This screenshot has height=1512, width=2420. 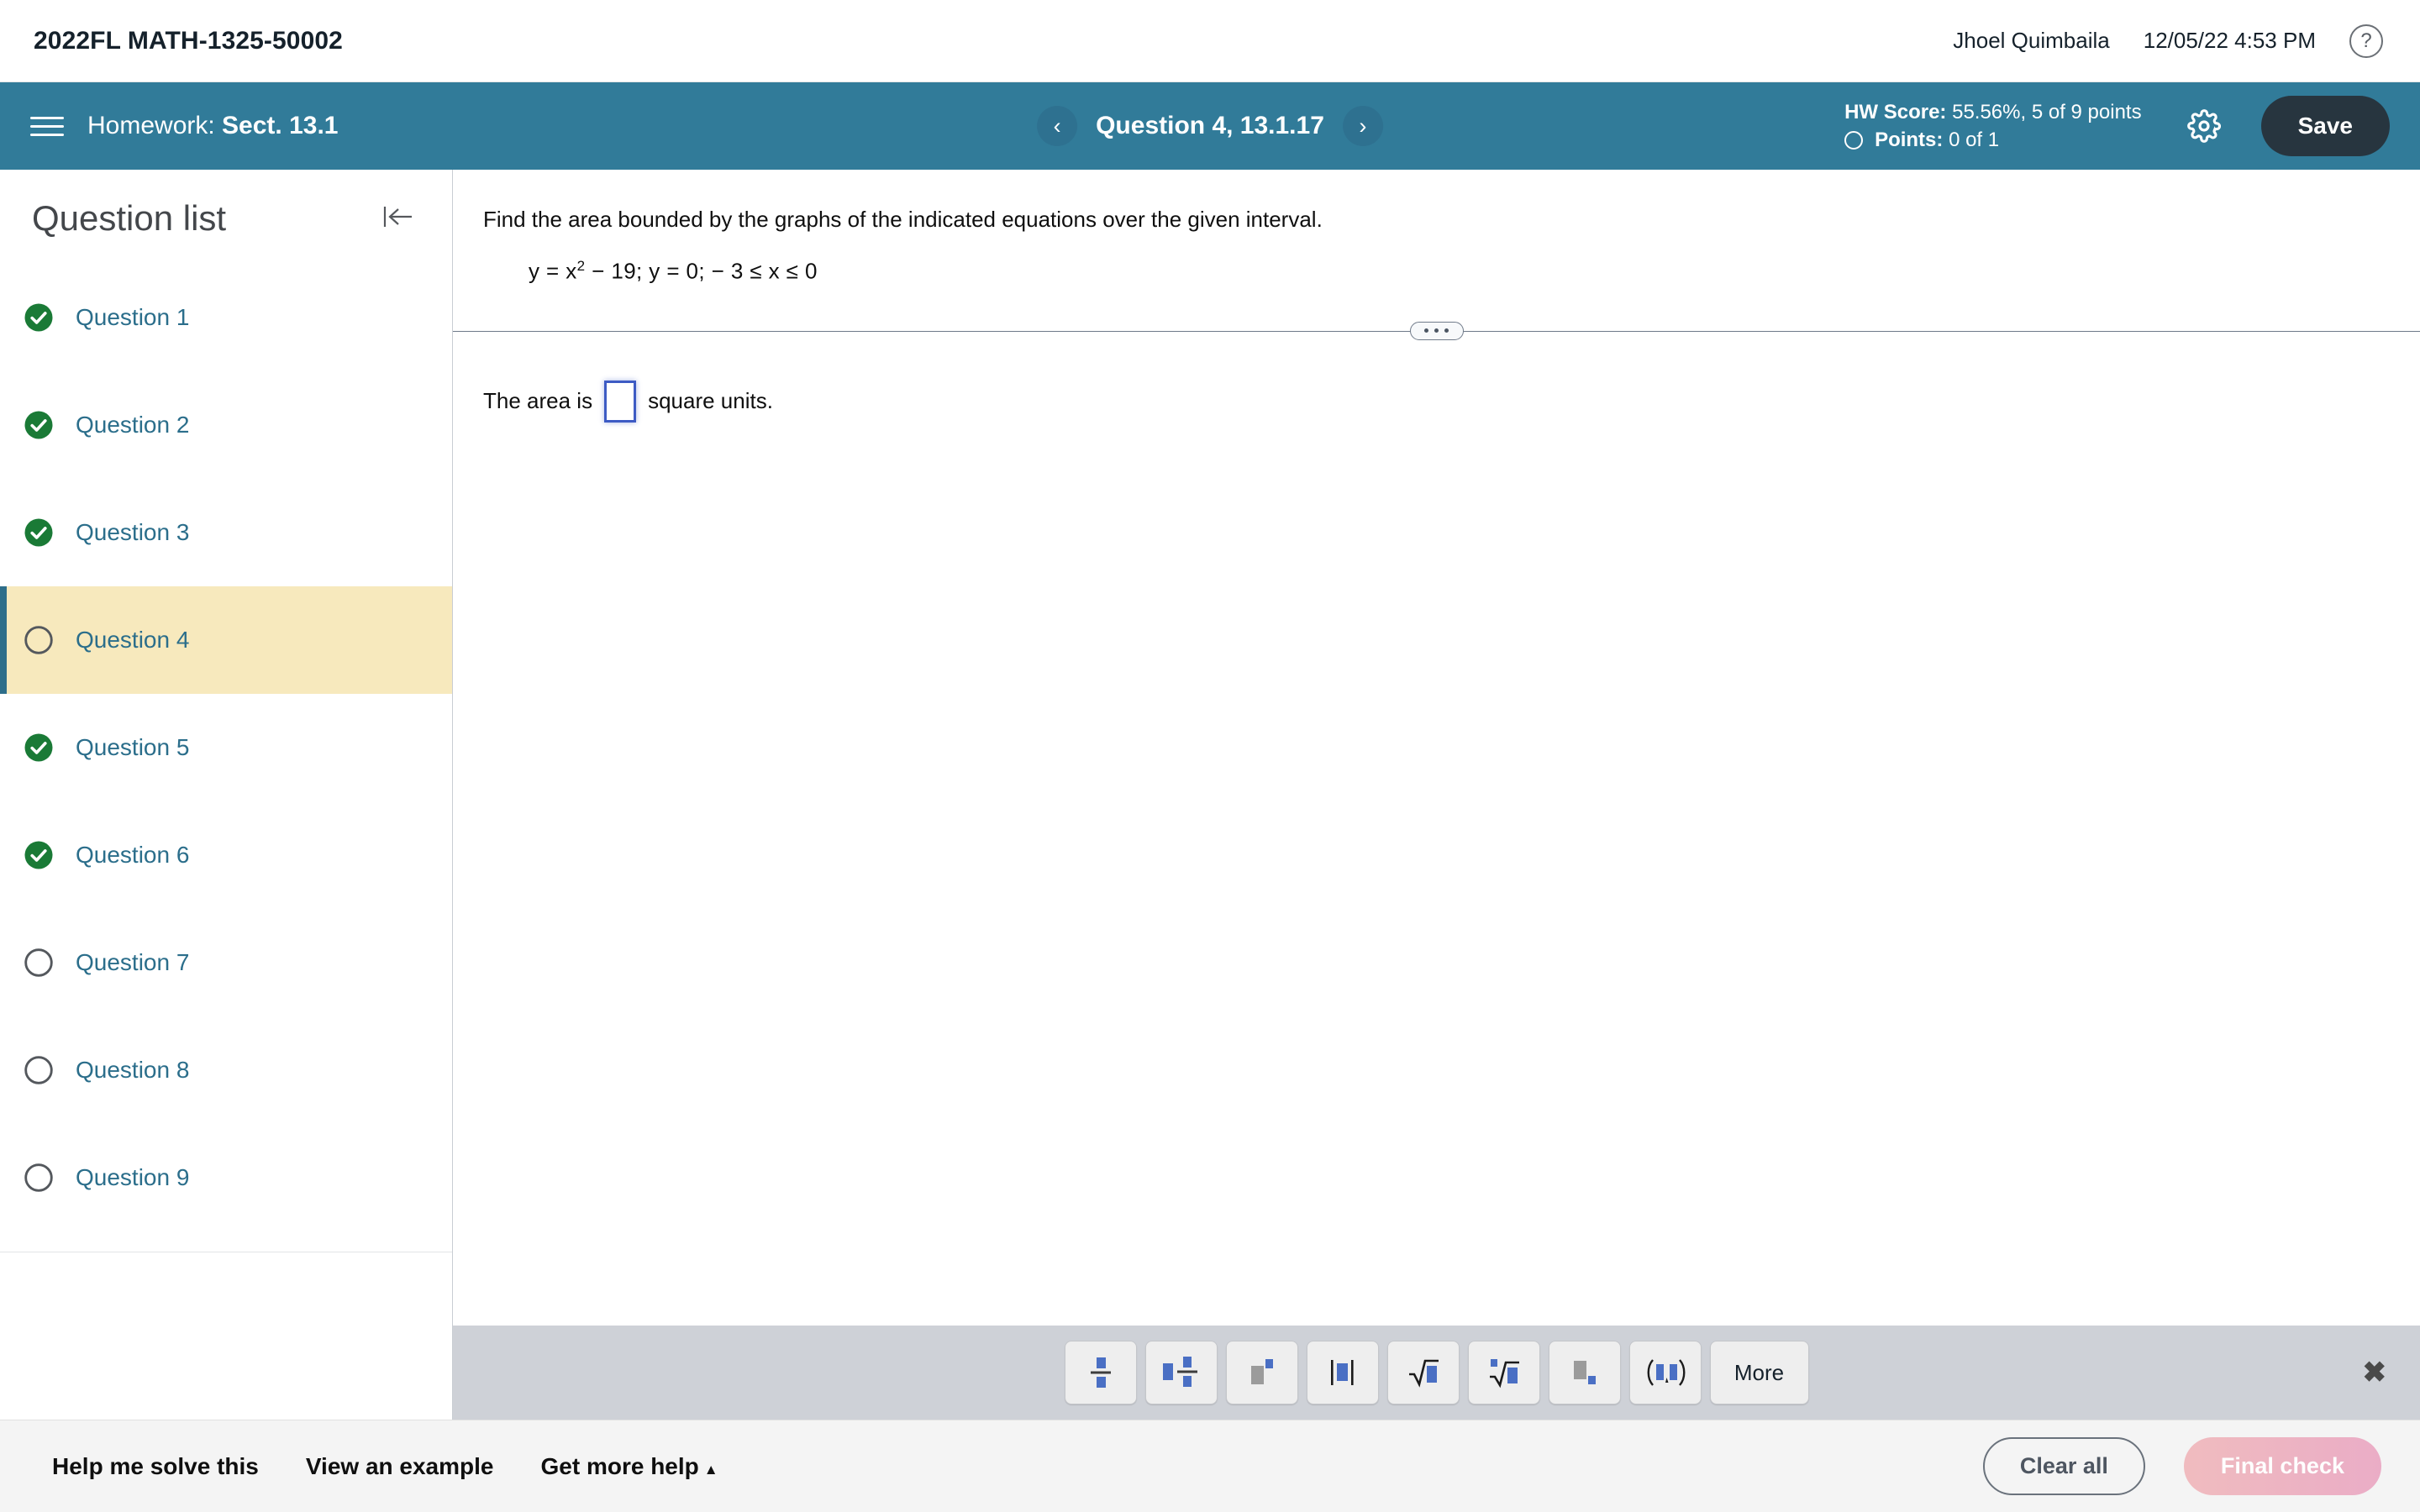 I want to click on menu-icon, so click(x=47, y=126).